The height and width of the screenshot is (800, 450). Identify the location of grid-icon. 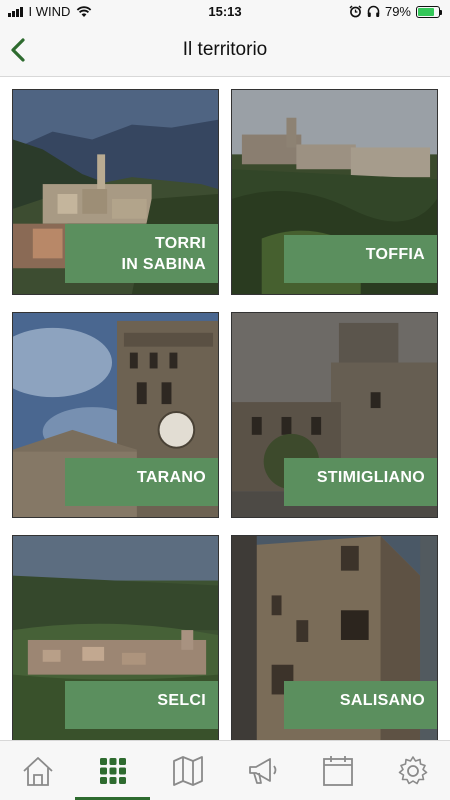
(112, 771).